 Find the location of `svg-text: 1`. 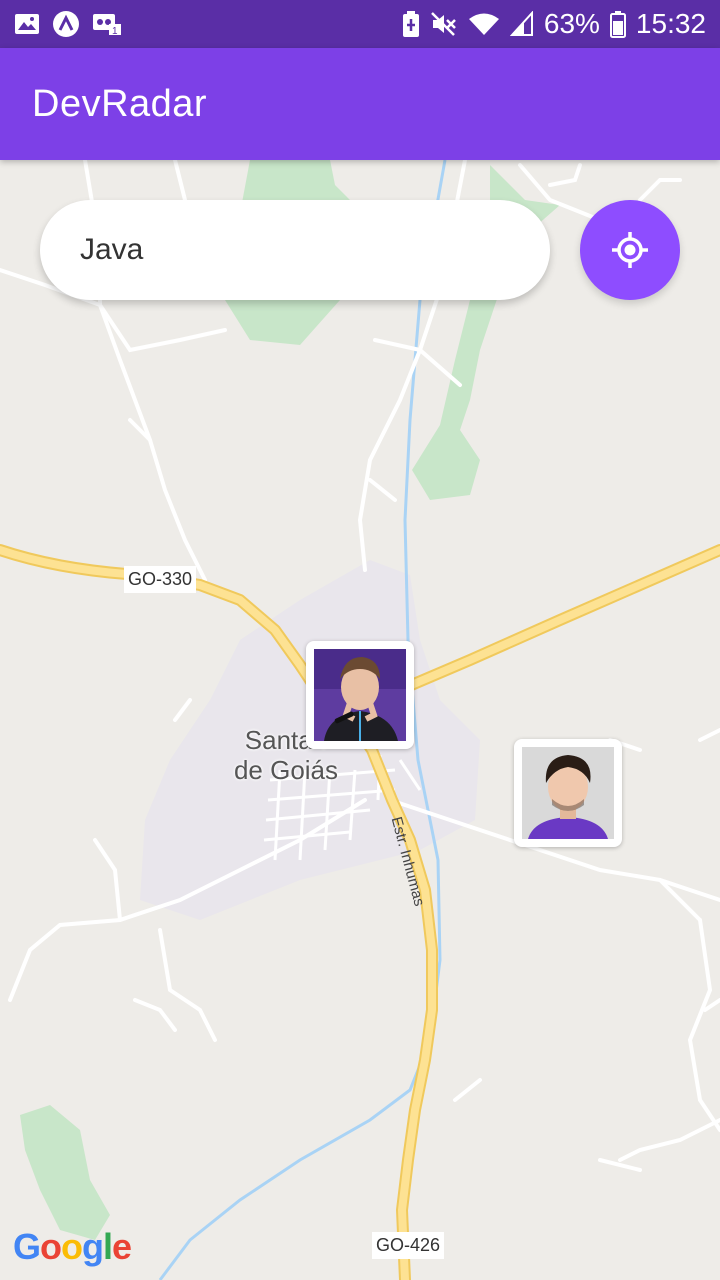

svg-text: 1 is located at coordinates (115, 31).